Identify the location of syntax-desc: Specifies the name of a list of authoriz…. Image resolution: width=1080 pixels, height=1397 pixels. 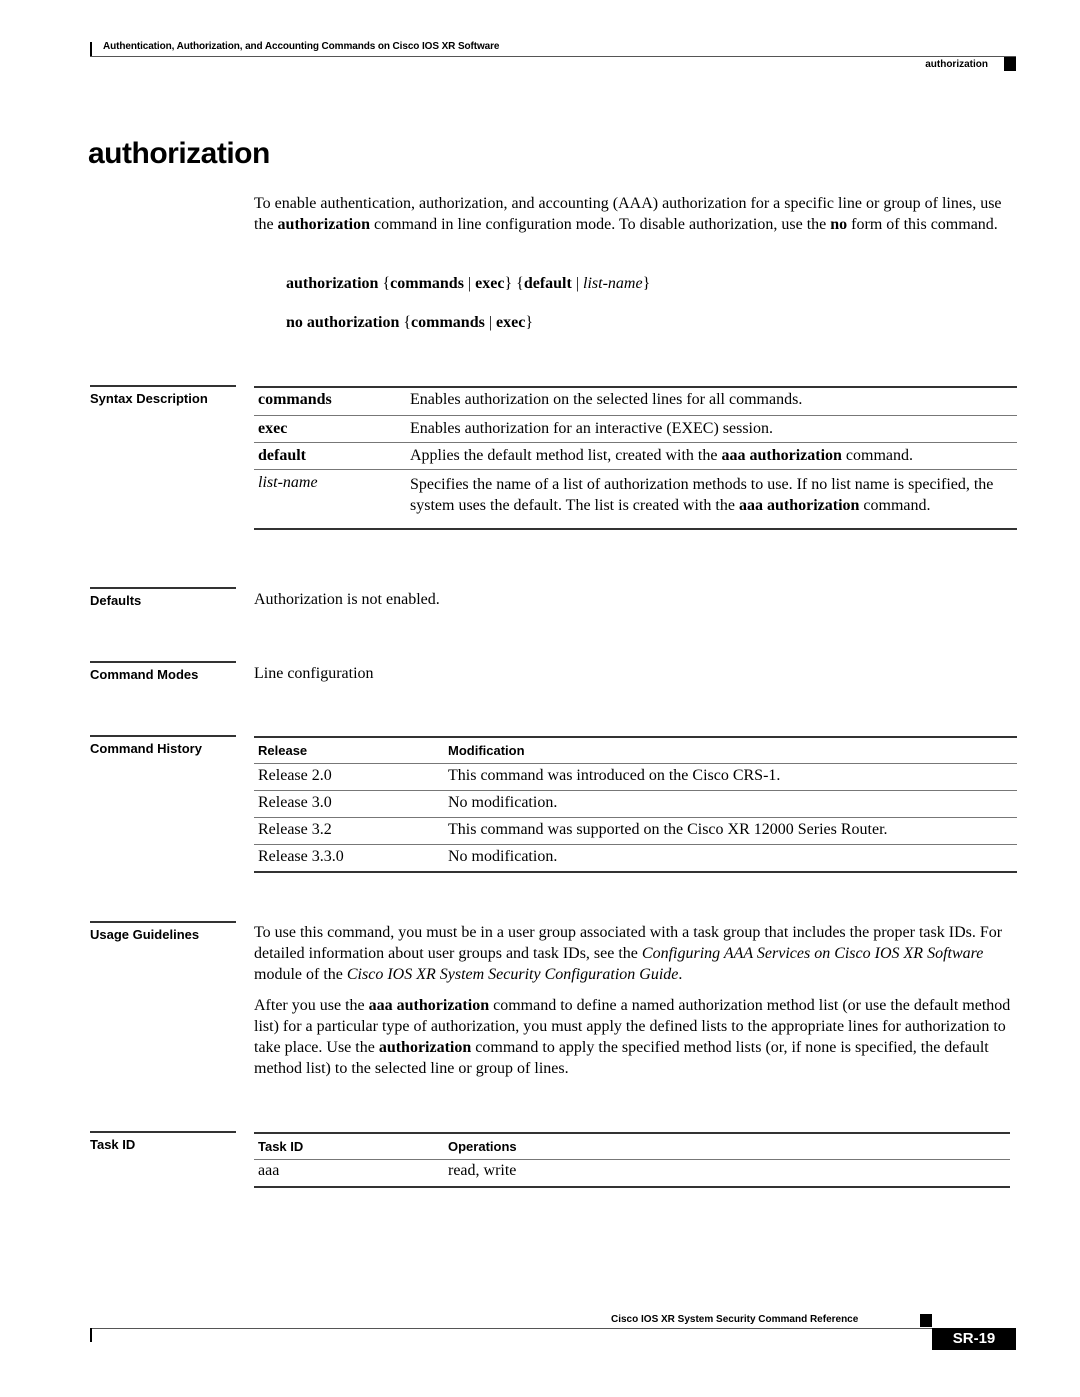
(711, 500).